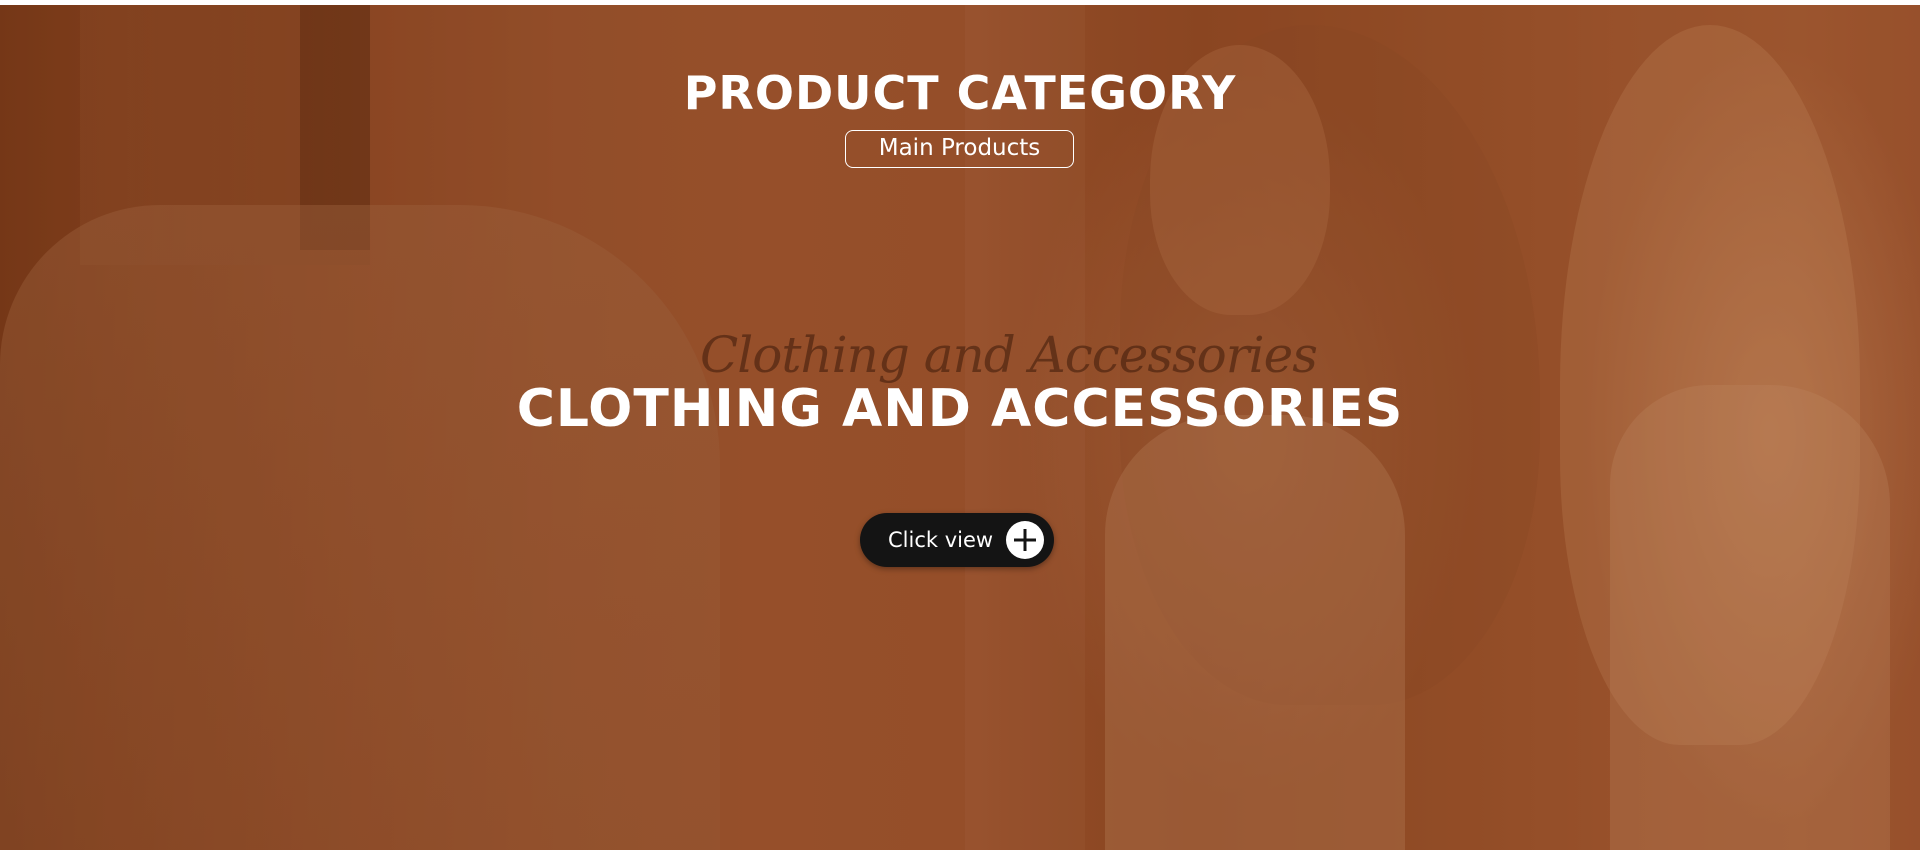 The height and width of the screenshot is (855, 1920). Describe the element at coordinates (941, 540) in the screenshot. I see `click-view-label: Click view` at that location.